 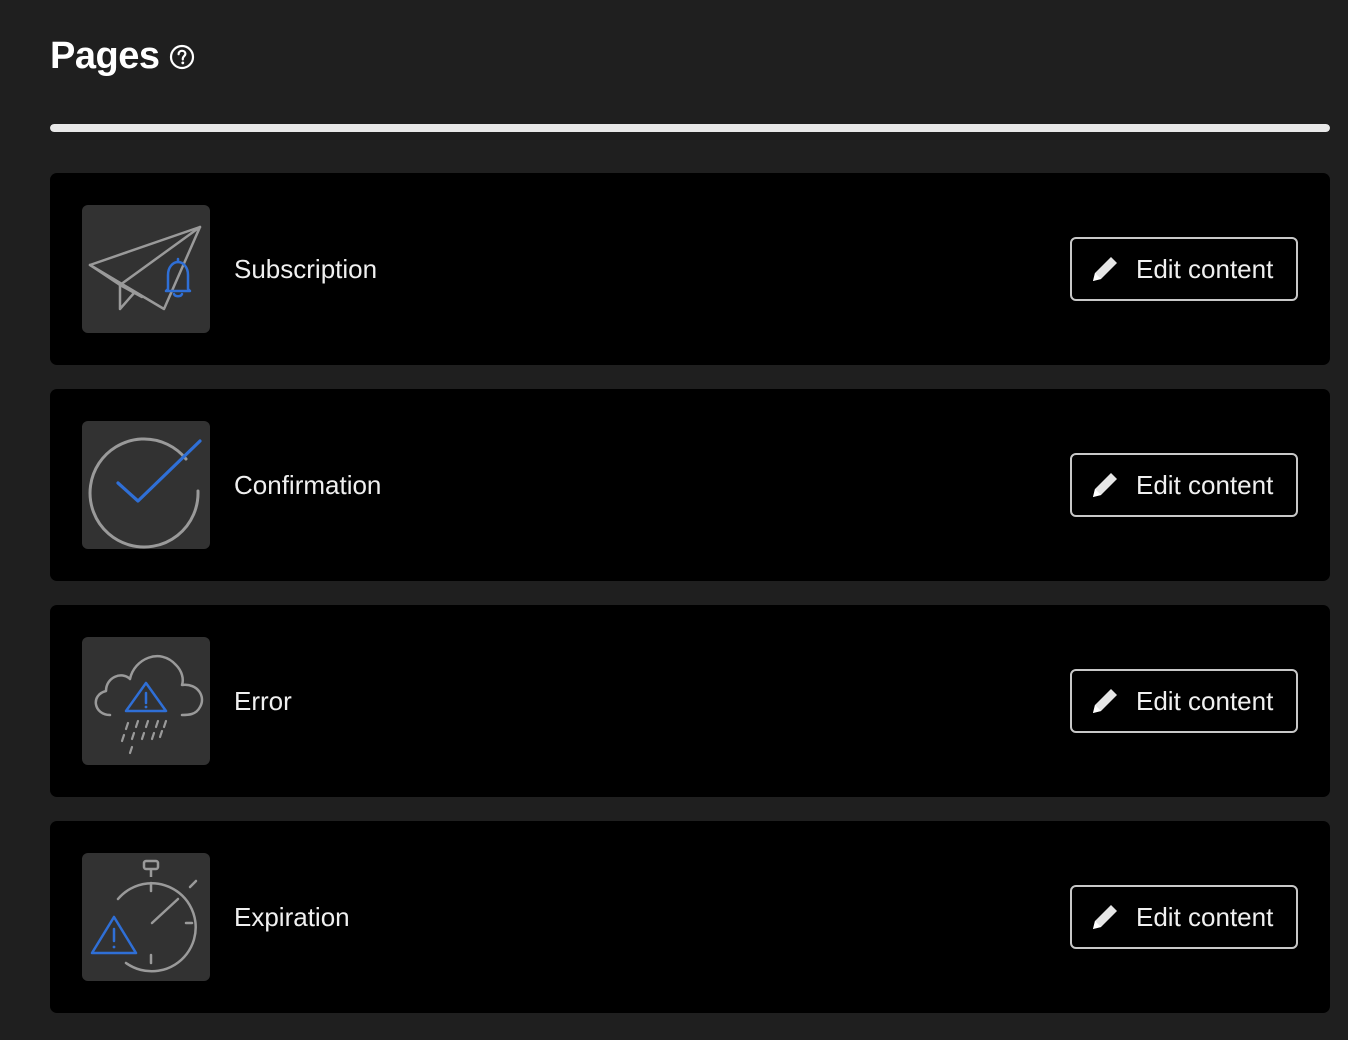 What do you see at coordinates (146, 701) in the screenshot?
I see `cloud-alert-icon` at bounding box center [146, 701].